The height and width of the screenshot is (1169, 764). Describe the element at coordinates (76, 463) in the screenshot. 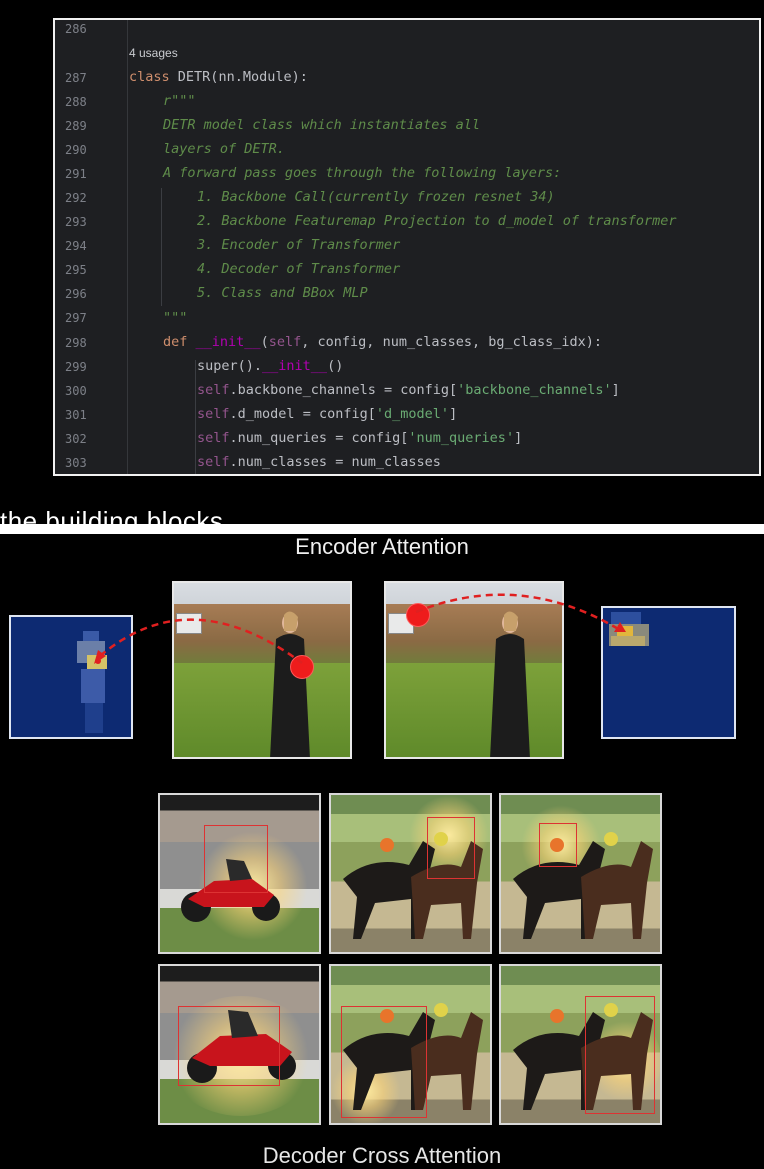

I see `line-number: 303` at that location.